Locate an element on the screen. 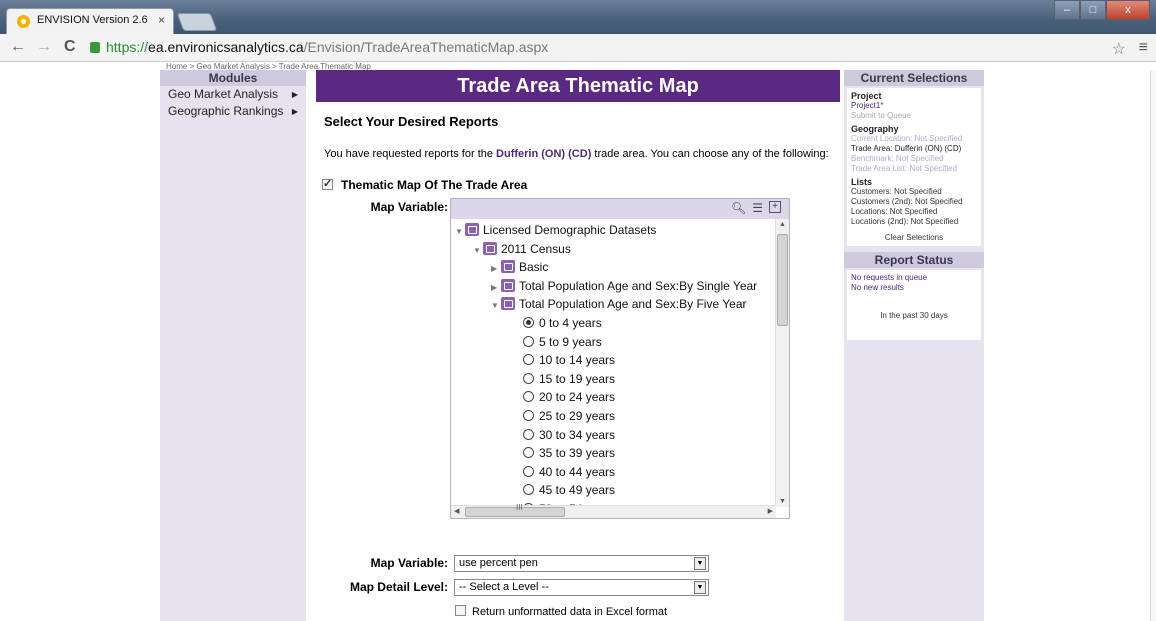 The image size is (1156, 621). excel-option: Return unformatted data in Excel format is located at coordinates (561, 611).